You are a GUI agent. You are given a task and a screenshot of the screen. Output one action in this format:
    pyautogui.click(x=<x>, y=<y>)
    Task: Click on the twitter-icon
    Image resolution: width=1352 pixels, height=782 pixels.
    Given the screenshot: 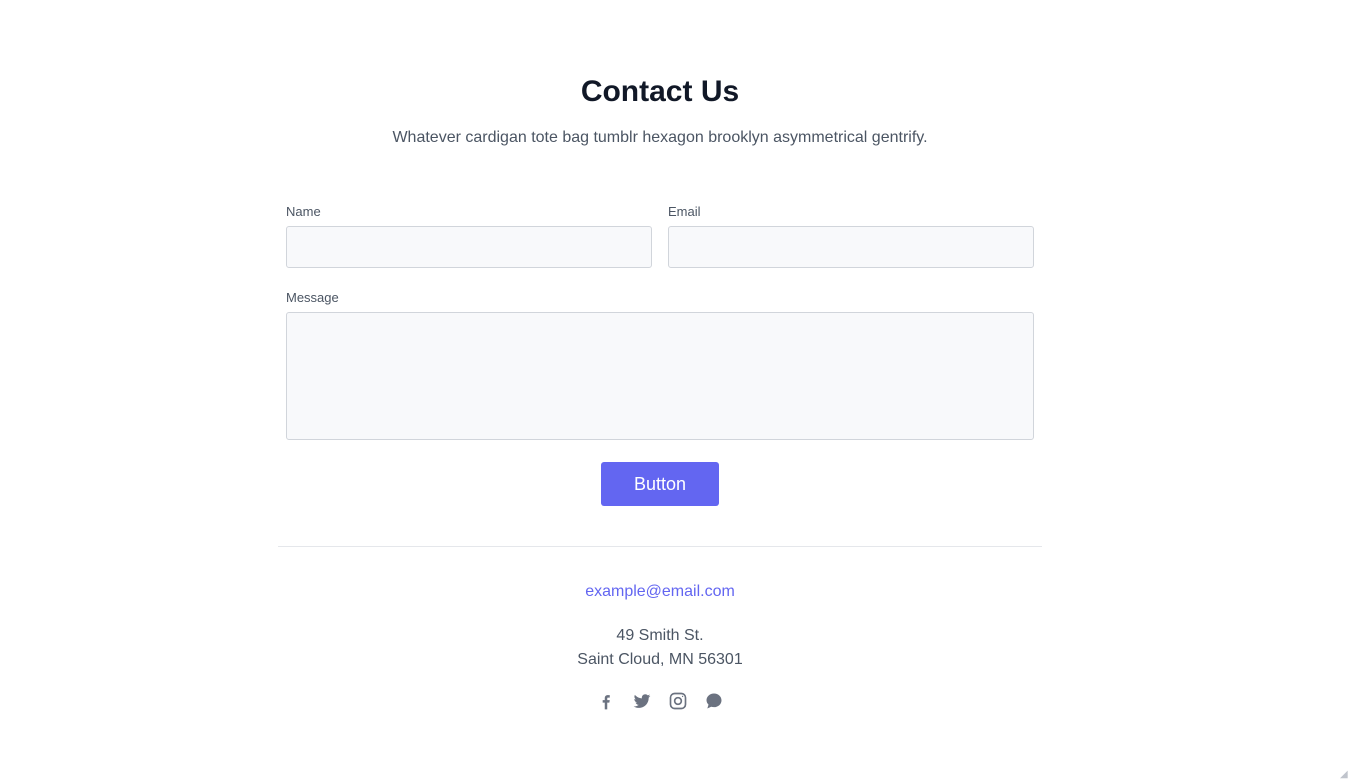 What is the action you would take?
    pyautogui.click(x=642, y=701)
    